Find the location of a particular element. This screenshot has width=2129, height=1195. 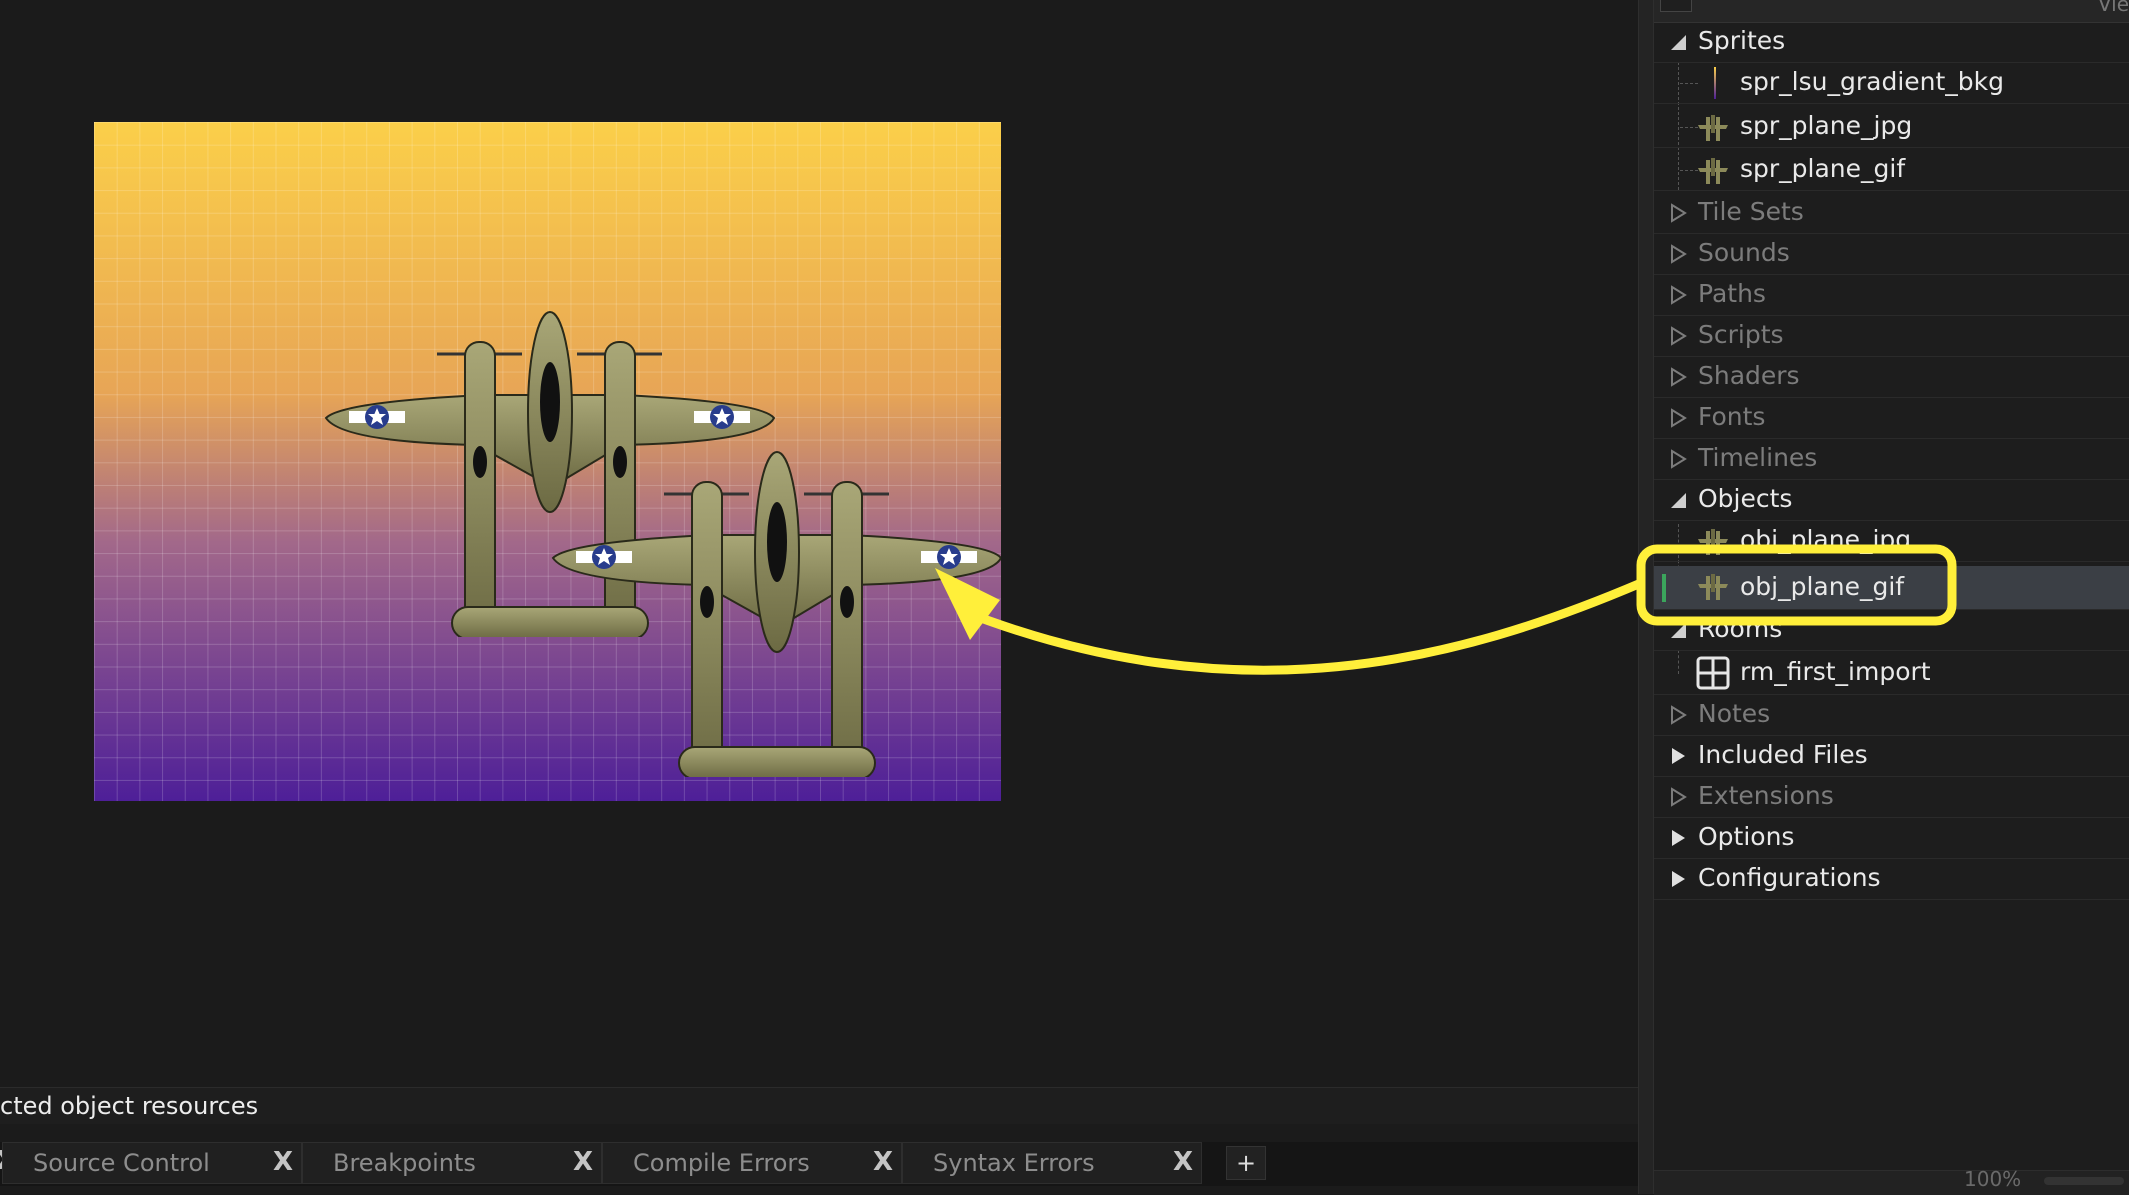

tree-group-extensions: Extensions is located at coordinates (1891, 797).